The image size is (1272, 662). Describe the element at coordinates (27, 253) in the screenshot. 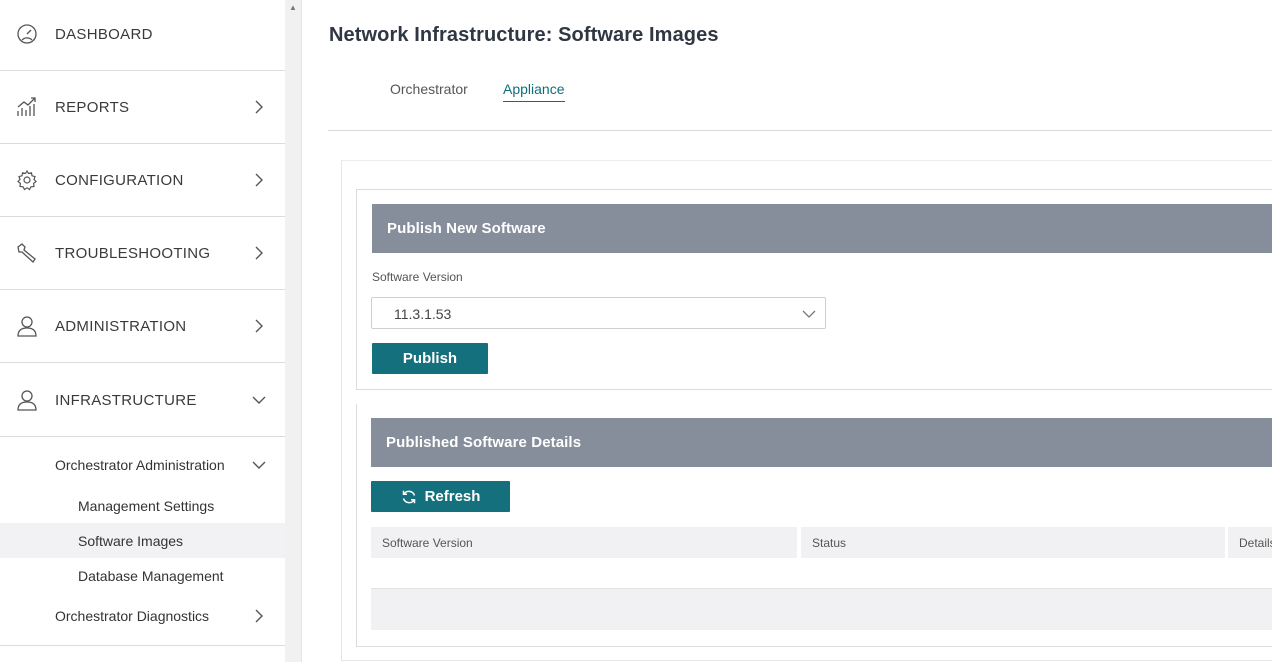

I see `wrench-icon` at that location.